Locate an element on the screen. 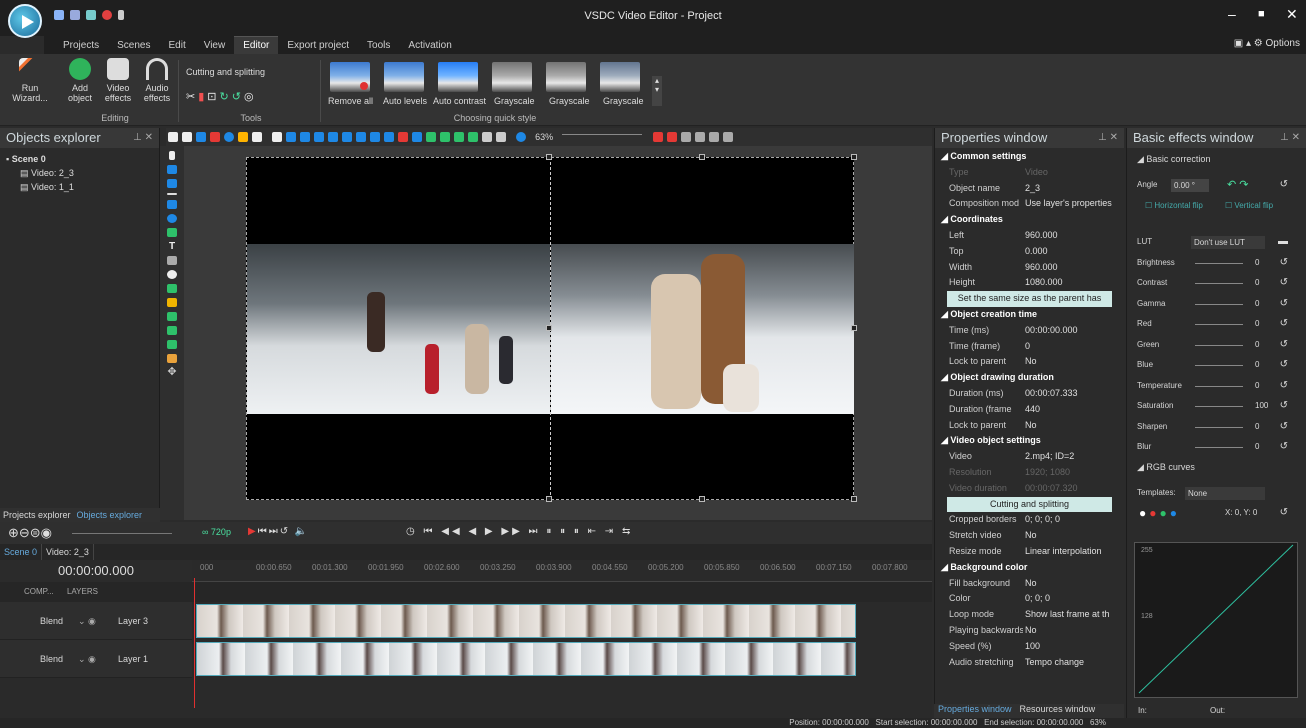 The width and height of the screenshot is (1306, 728). gear-icon: ⚙ is located at coordinates (1258, 43).